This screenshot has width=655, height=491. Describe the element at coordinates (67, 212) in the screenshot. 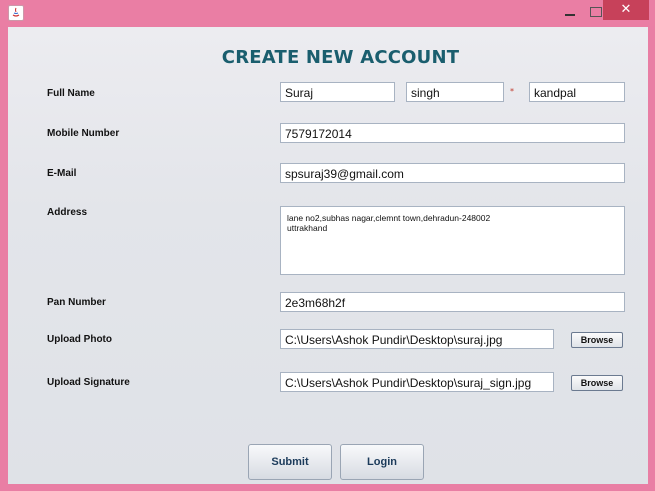

I see `address-label: Address` at that location.